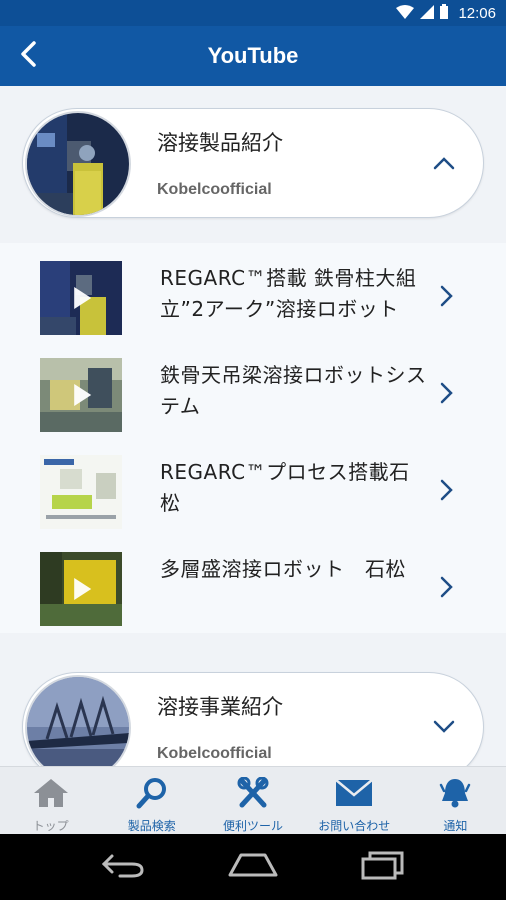  Describe the element at coordinates (253, 163) in the screenshot. I see `channel-card-welding-products: 溶接製品紹介 Kobelcoofficial` at that location.